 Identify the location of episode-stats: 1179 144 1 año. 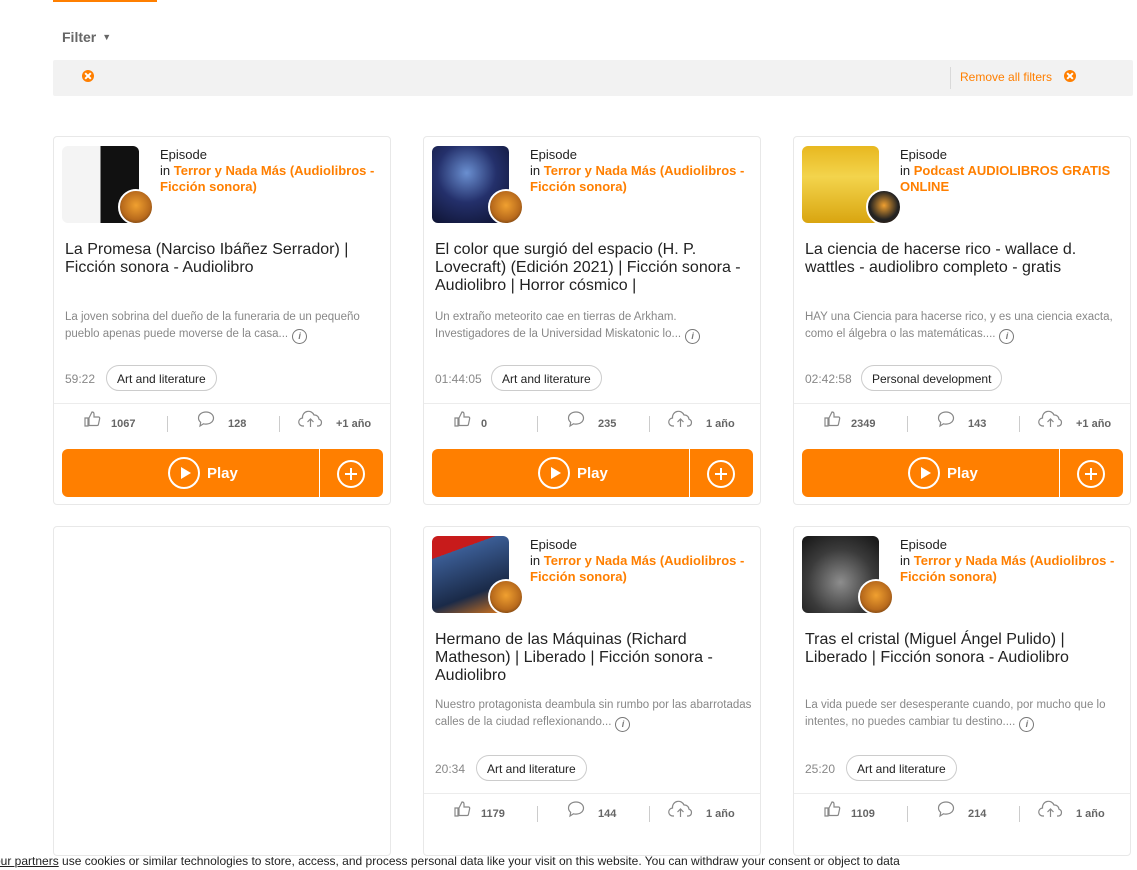
(592, 815).